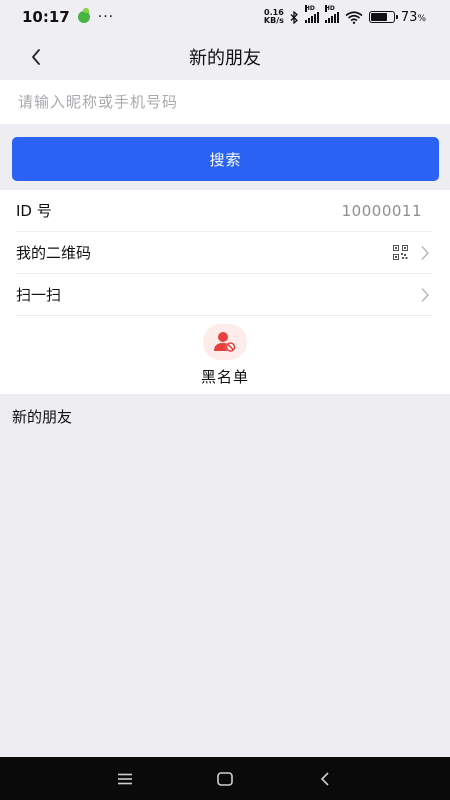  Describe the element at coordinates (46, 17) in the screenshot. I see `status-time: 10:17` at that location.